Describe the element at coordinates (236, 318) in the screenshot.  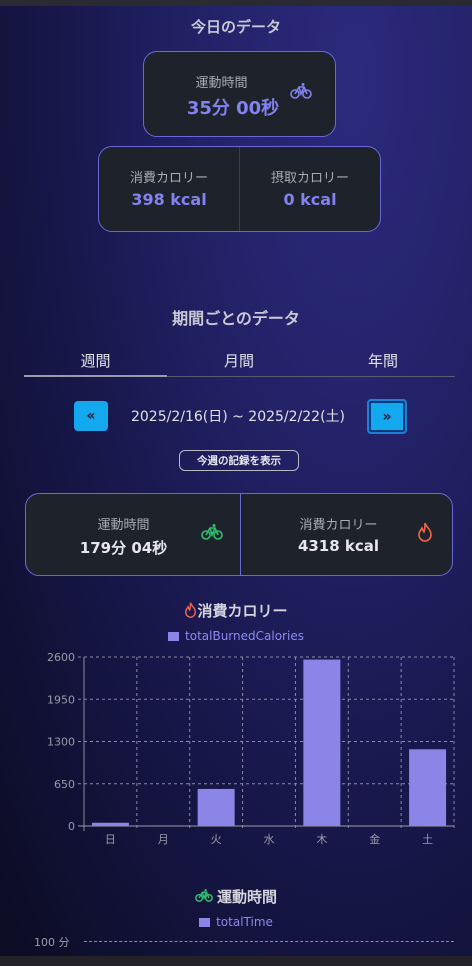
I see `period-title: 期間ごとのデータ` at that location.